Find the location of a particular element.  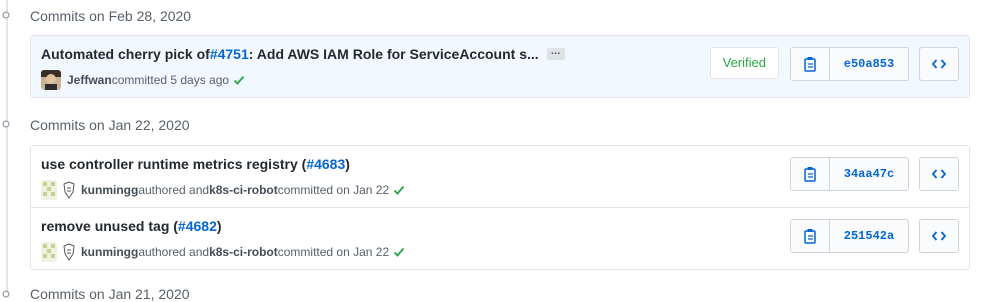

sha-button-group: e50a853 is located at coordinates (849, 64).